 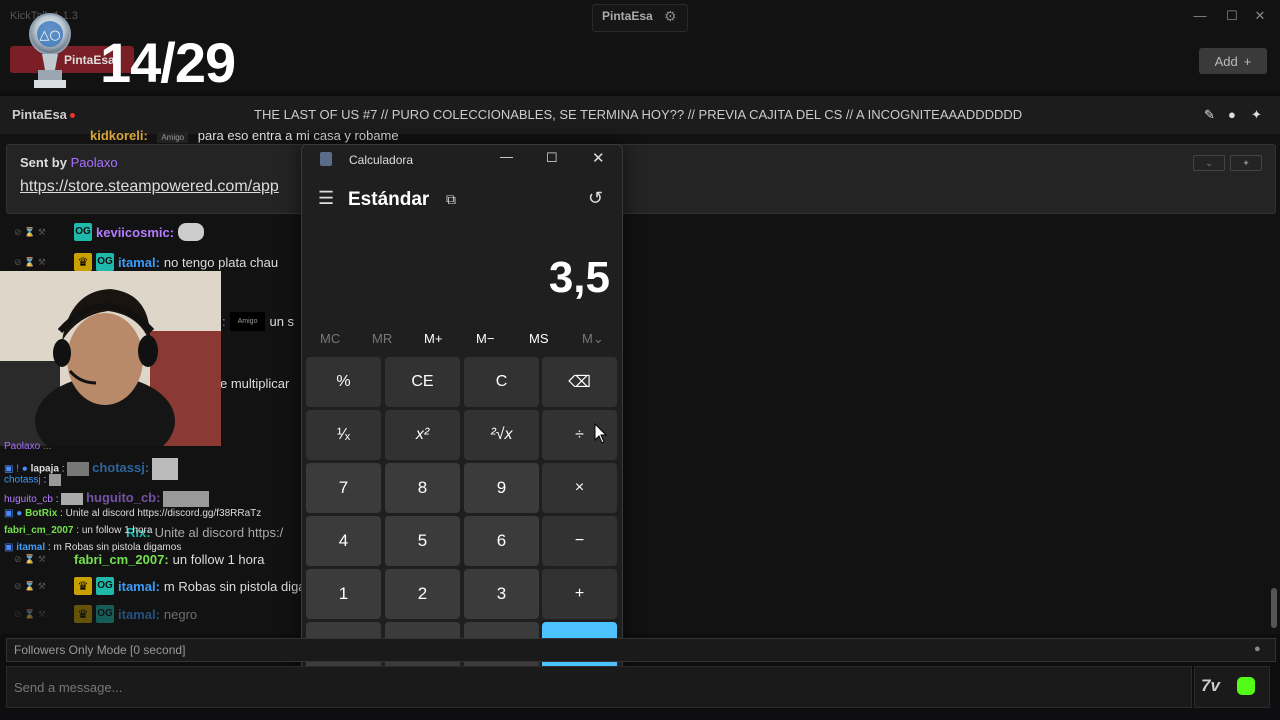 What do you see at coordinates (234, 586) in the screenshot?
I see `chat-text: m Robas sin pistola diga` at bounding box center [234, 586].